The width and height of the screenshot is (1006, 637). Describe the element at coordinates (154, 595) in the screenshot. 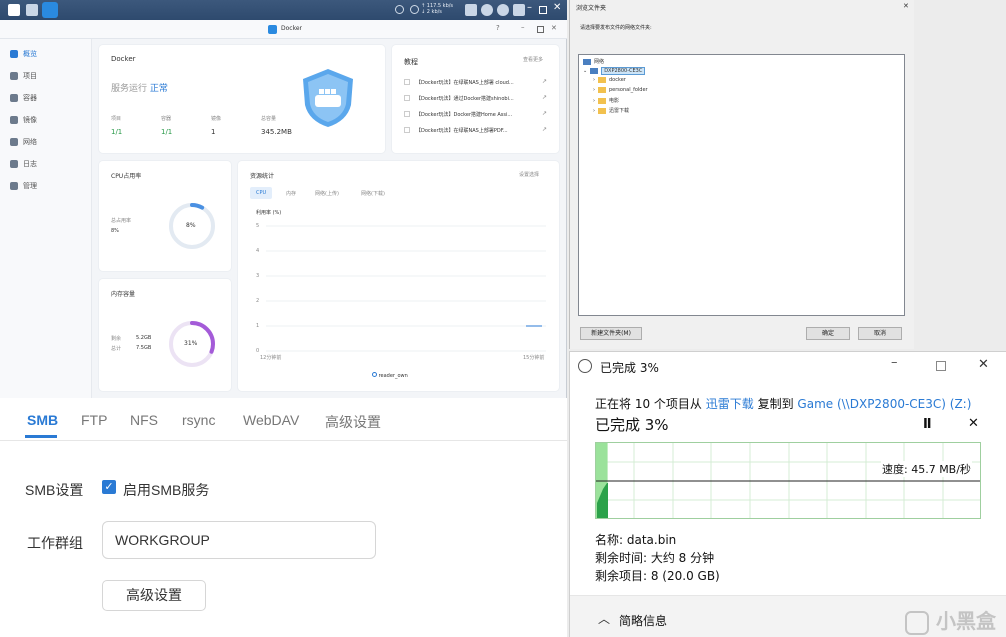

I see `advanced-settings-button: 高级设置` at that location.